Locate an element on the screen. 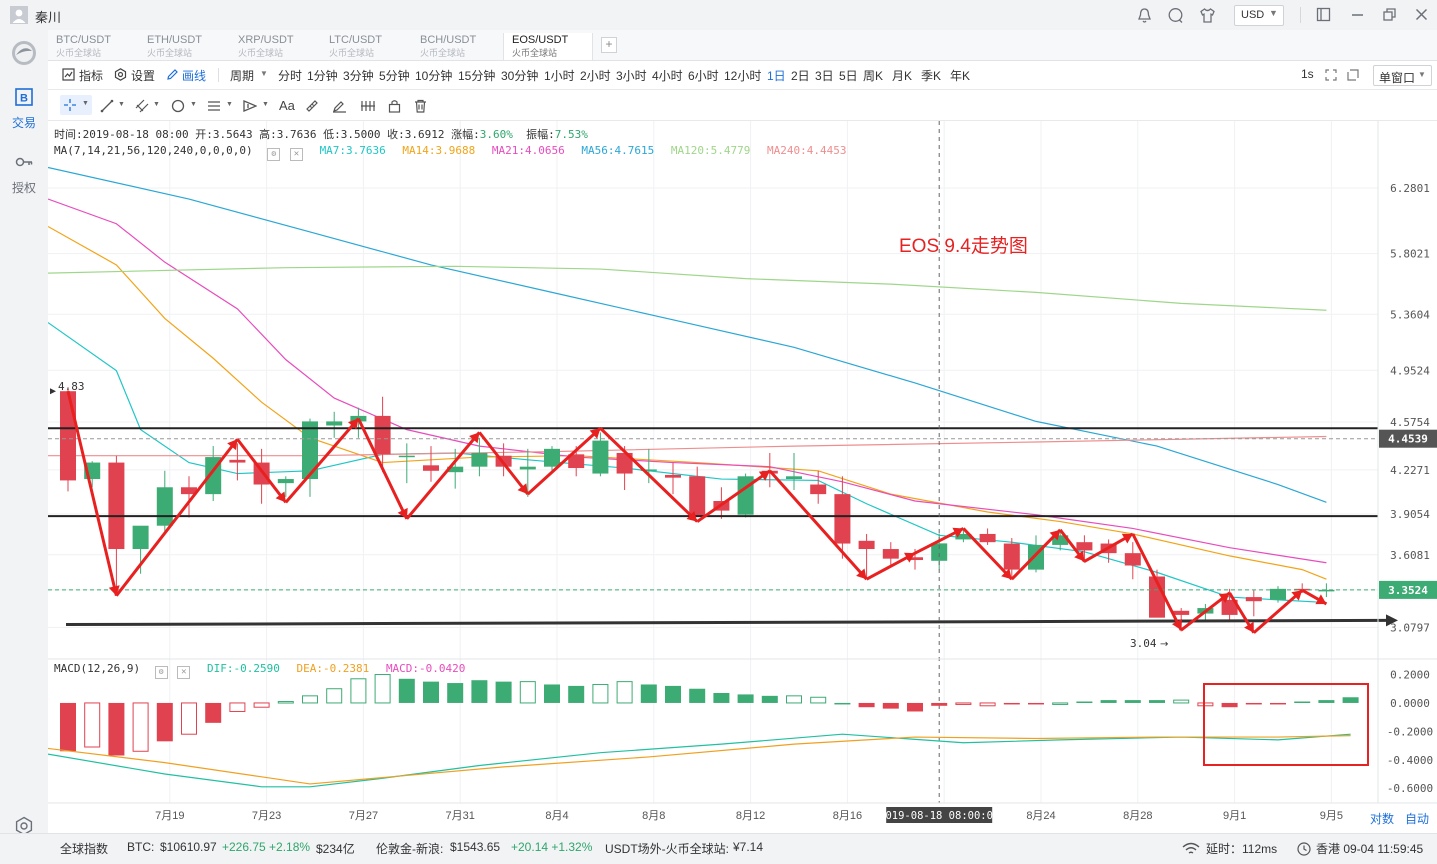 The width and height of the screenshot is (1437, 864). trendline-icon is located at coordinates (107, 106).